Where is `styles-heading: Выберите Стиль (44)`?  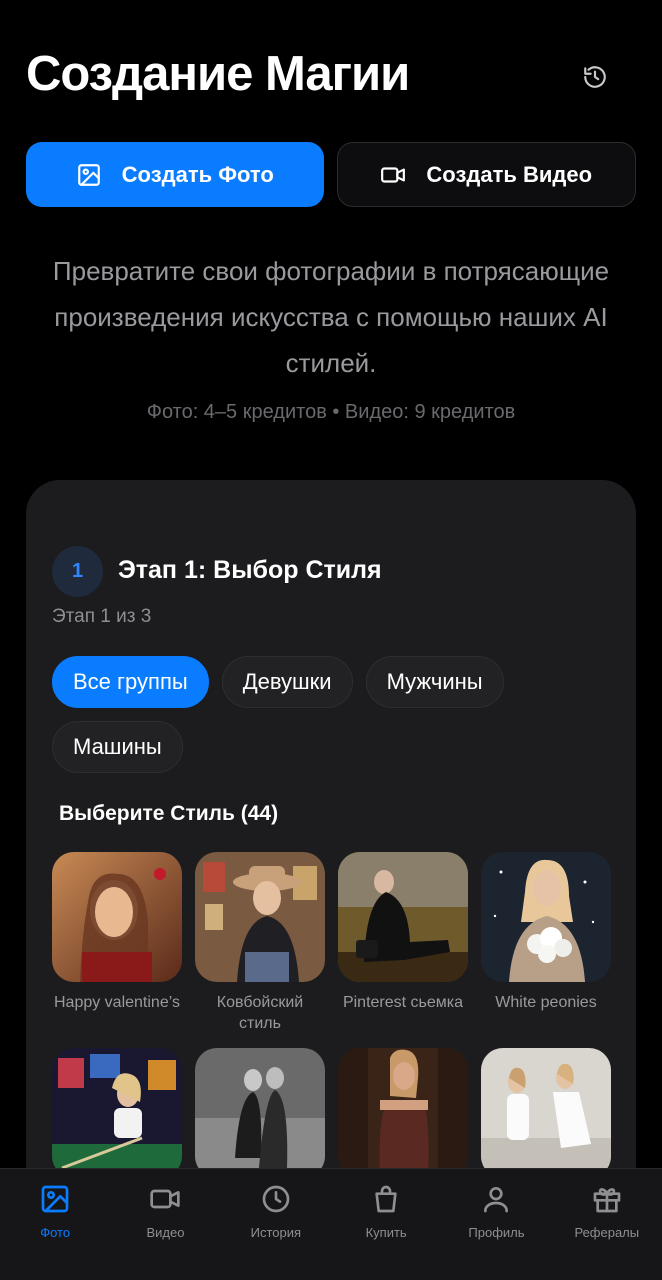
styles-heading: Выберите Стиль (44) is located at coordinates (169, 813).